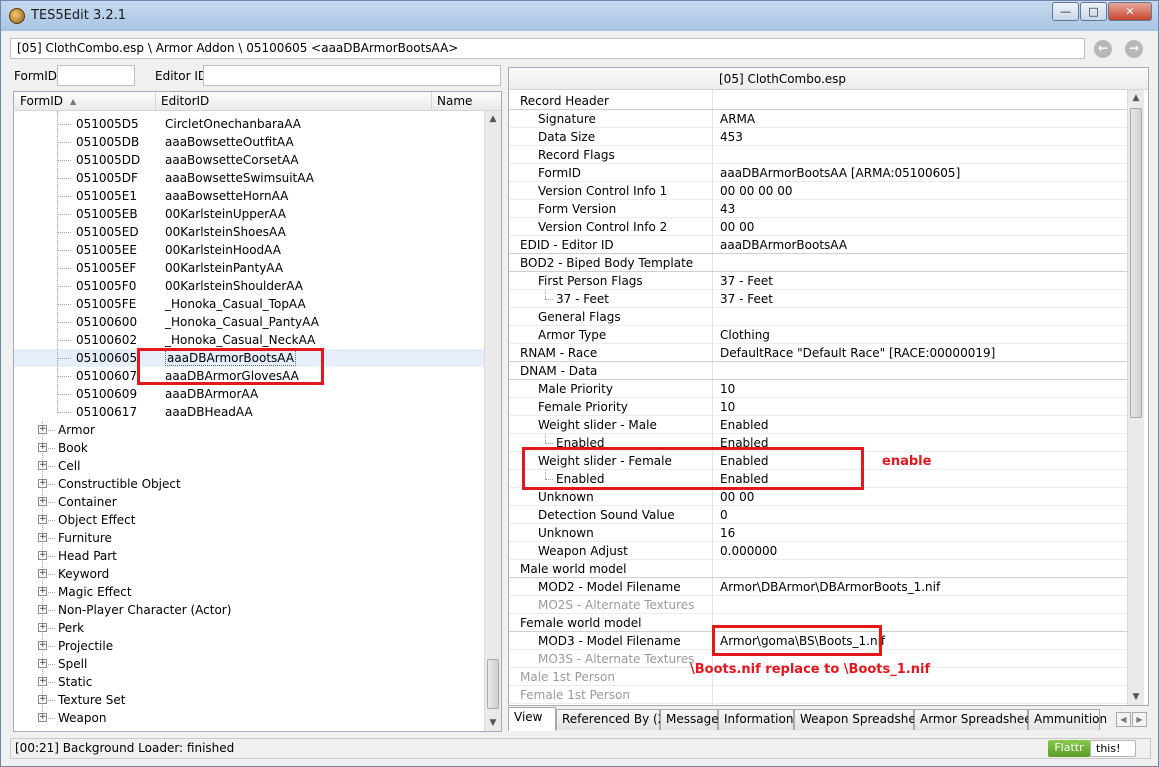 This screenshot has width=1159, height=767. Describe the element at coordinates (249, 520) in the screenshot. I see `group-row: + Object Effect` at that location.